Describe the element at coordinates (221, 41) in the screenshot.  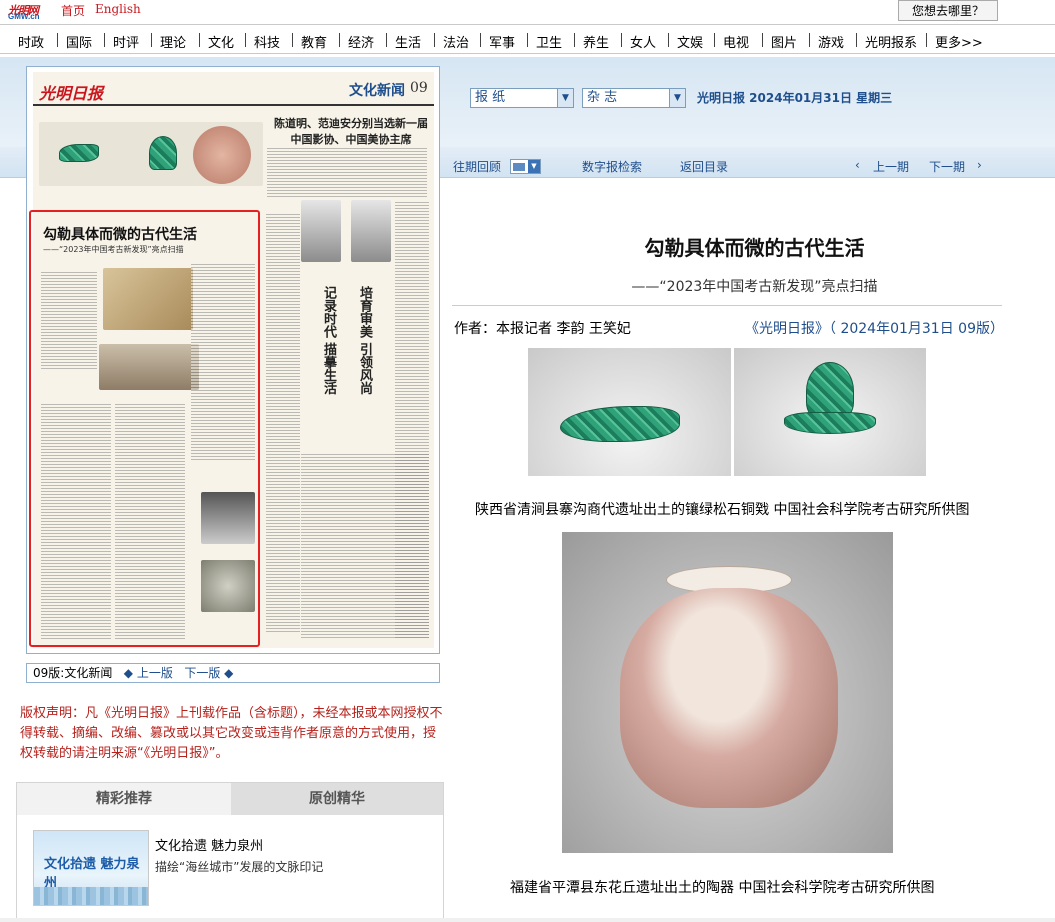
I see `nav-item-4: 文化` at that location.